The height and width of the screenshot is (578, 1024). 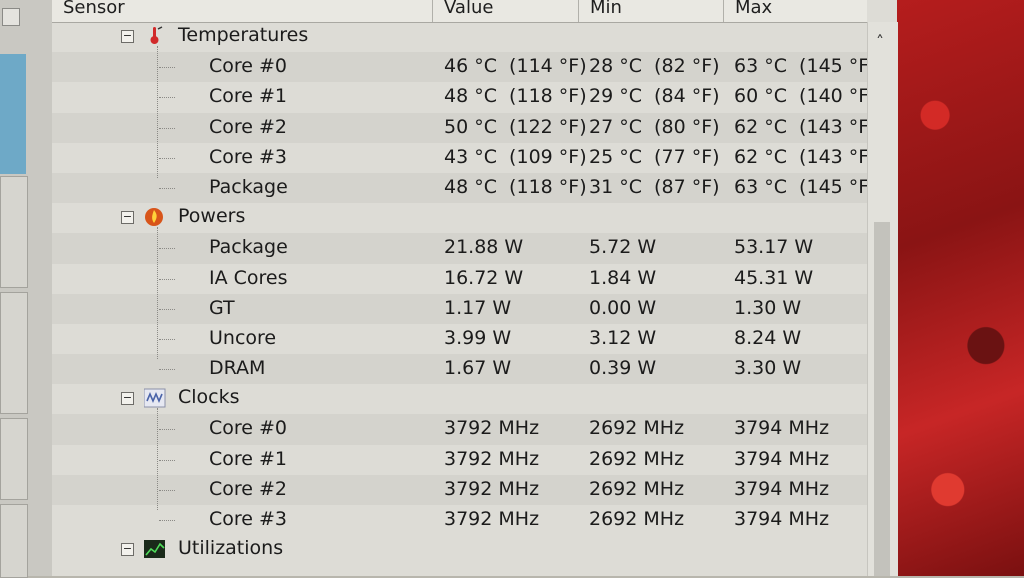 What do you see at coordinates (654, 156) in the screenshot?
I see `sensor-min: 25 °C (77 °F)` at bounding box center [654, 156].